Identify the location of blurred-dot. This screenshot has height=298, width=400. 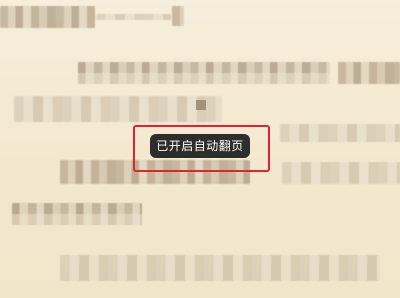
(201, 105).